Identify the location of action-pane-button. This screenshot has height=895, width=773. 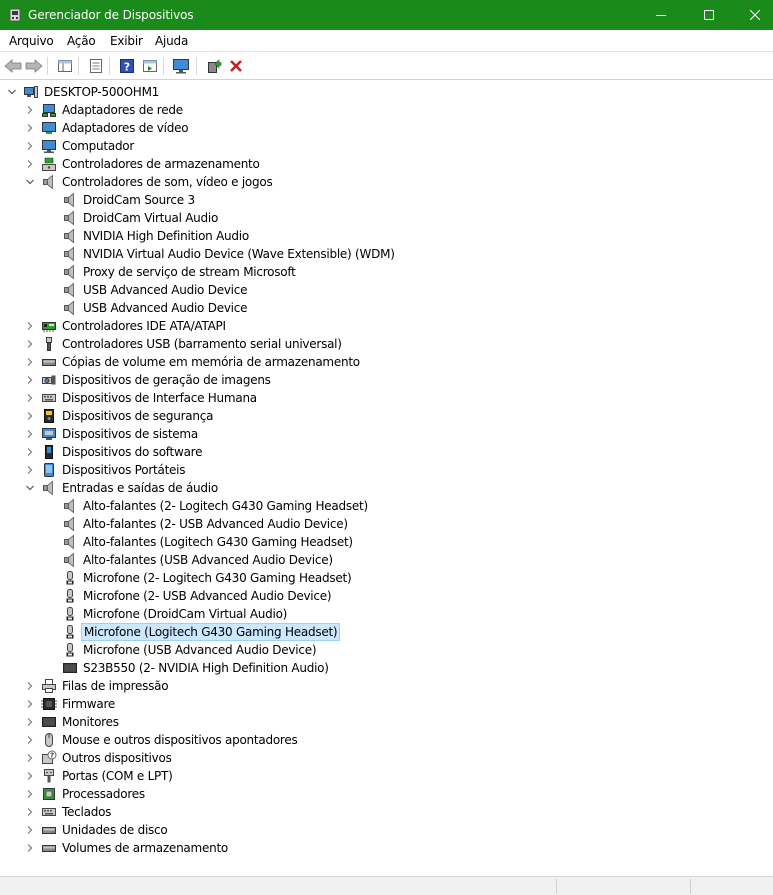
(150, 66).